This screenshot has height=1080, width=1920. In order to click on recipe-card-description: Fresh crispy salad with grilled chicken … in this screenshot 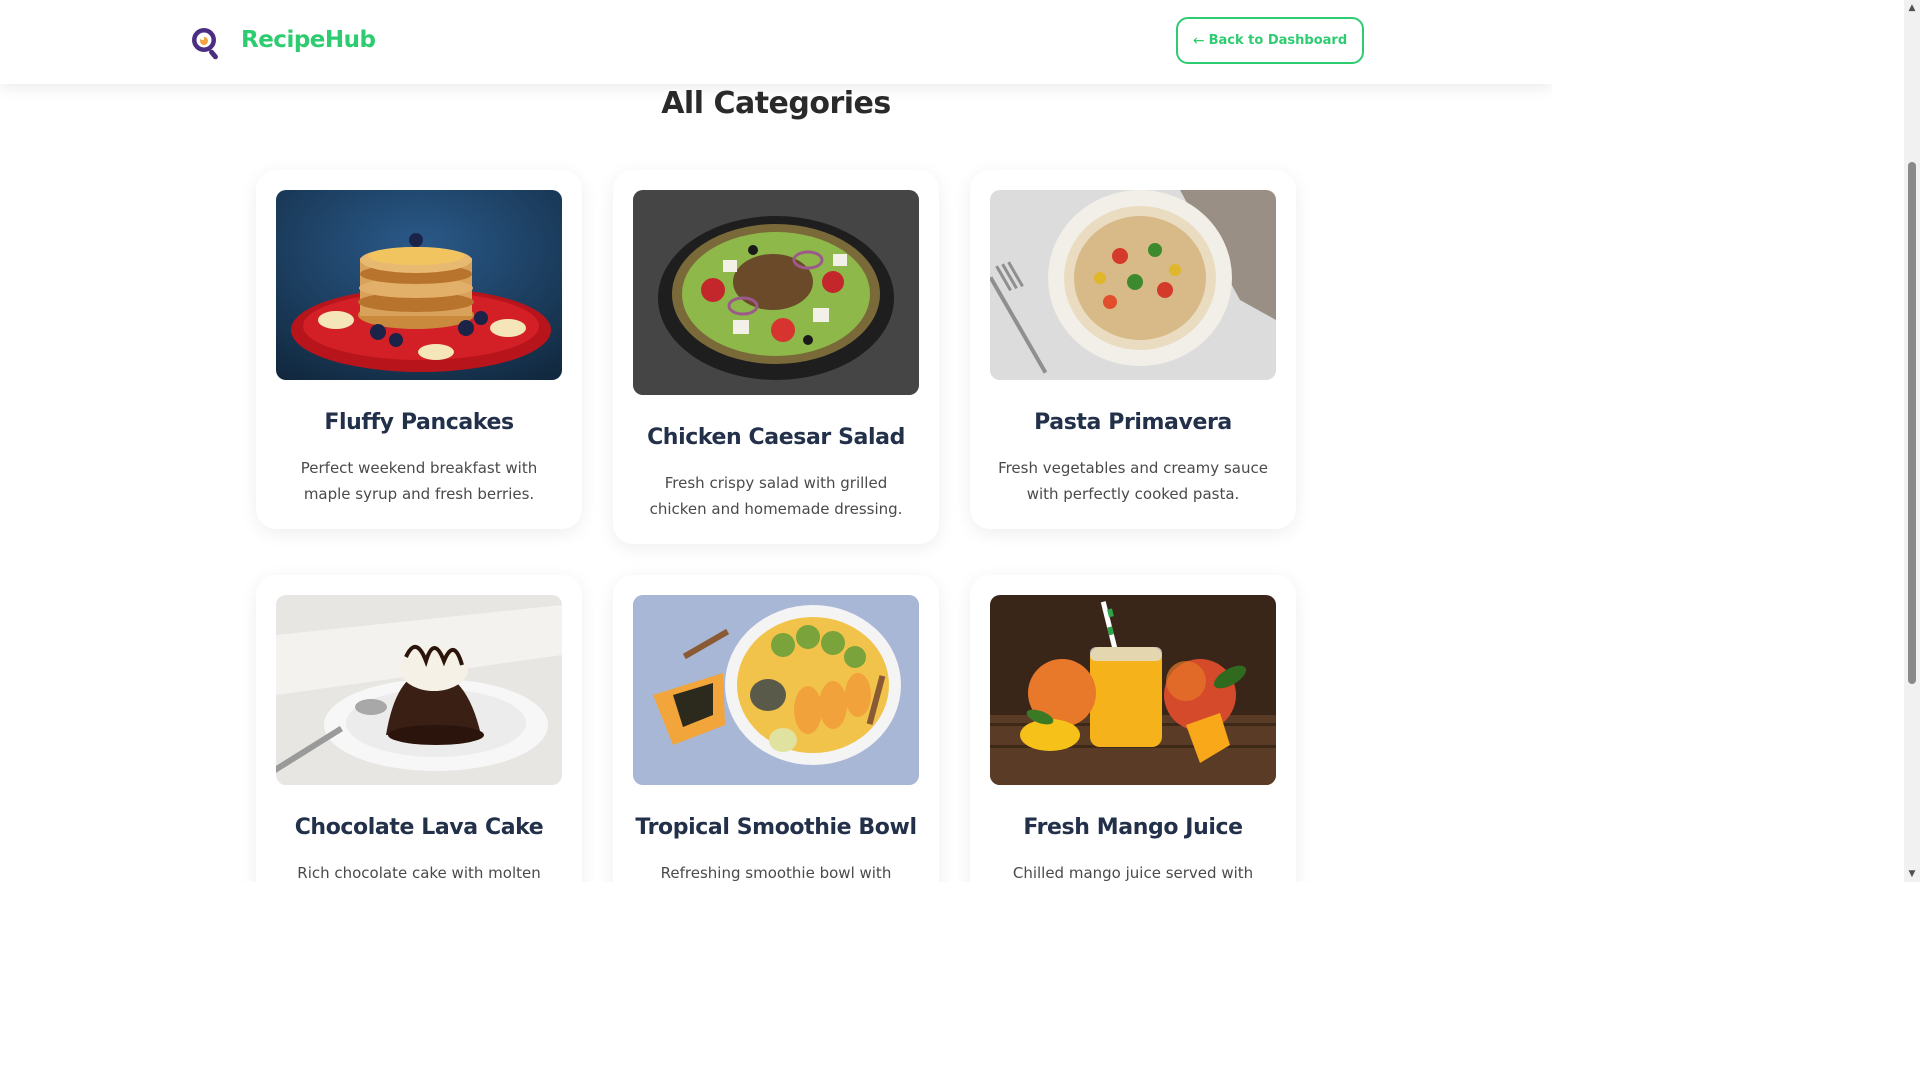, I will do `click(776, 496)`.